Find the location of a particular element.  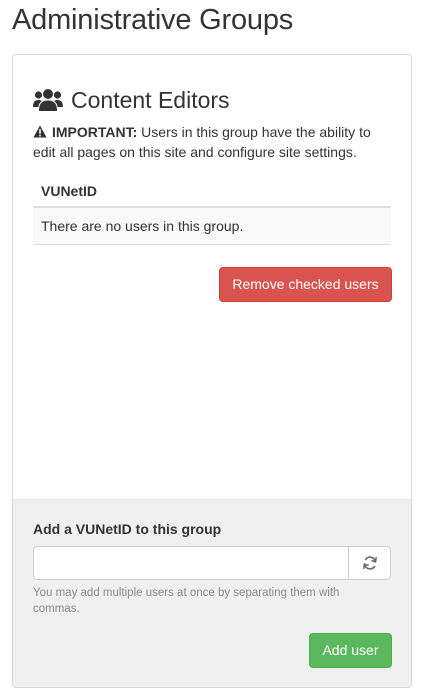

vunetid-input is located at coordinates (190, 563).